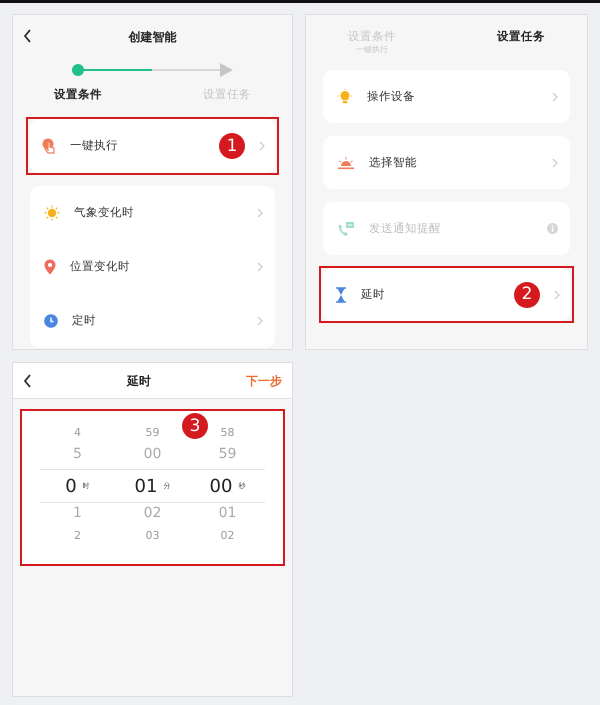  Describe the element at coordinates (139, 381) in the screenshot. I see `screen-title: 延时` at that location.